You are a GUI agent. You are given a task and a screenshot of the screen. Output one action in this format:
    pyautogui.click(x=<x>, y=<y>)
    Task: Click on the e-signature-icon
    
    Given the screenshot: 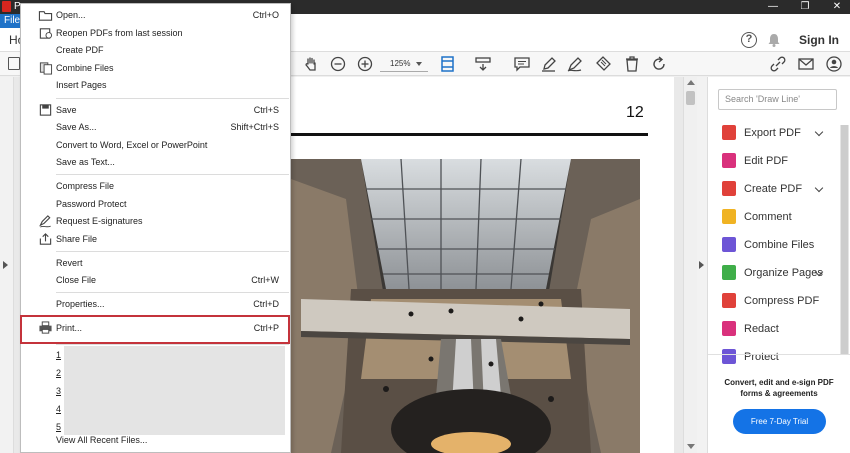 What is the action you would take?
    pyautogui.click(x=45, y=221)
    